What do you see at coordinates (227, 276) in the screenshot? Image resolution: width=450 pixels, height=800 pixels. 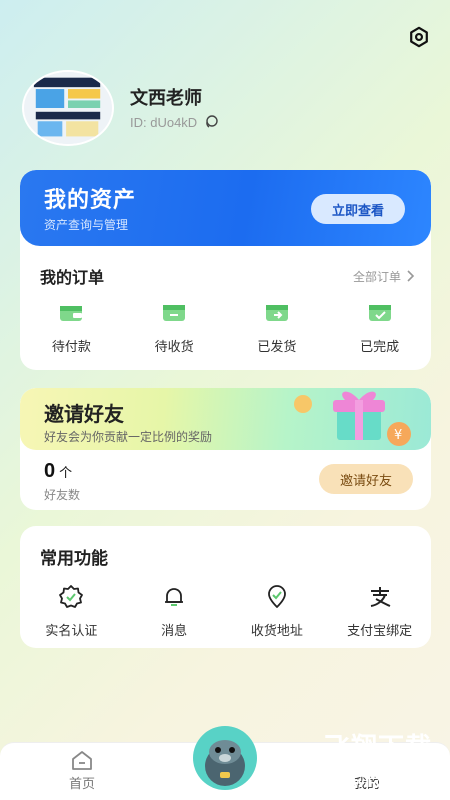 I see `orders-header: 我的订单 全部订单` at bounding box center [227, 276].